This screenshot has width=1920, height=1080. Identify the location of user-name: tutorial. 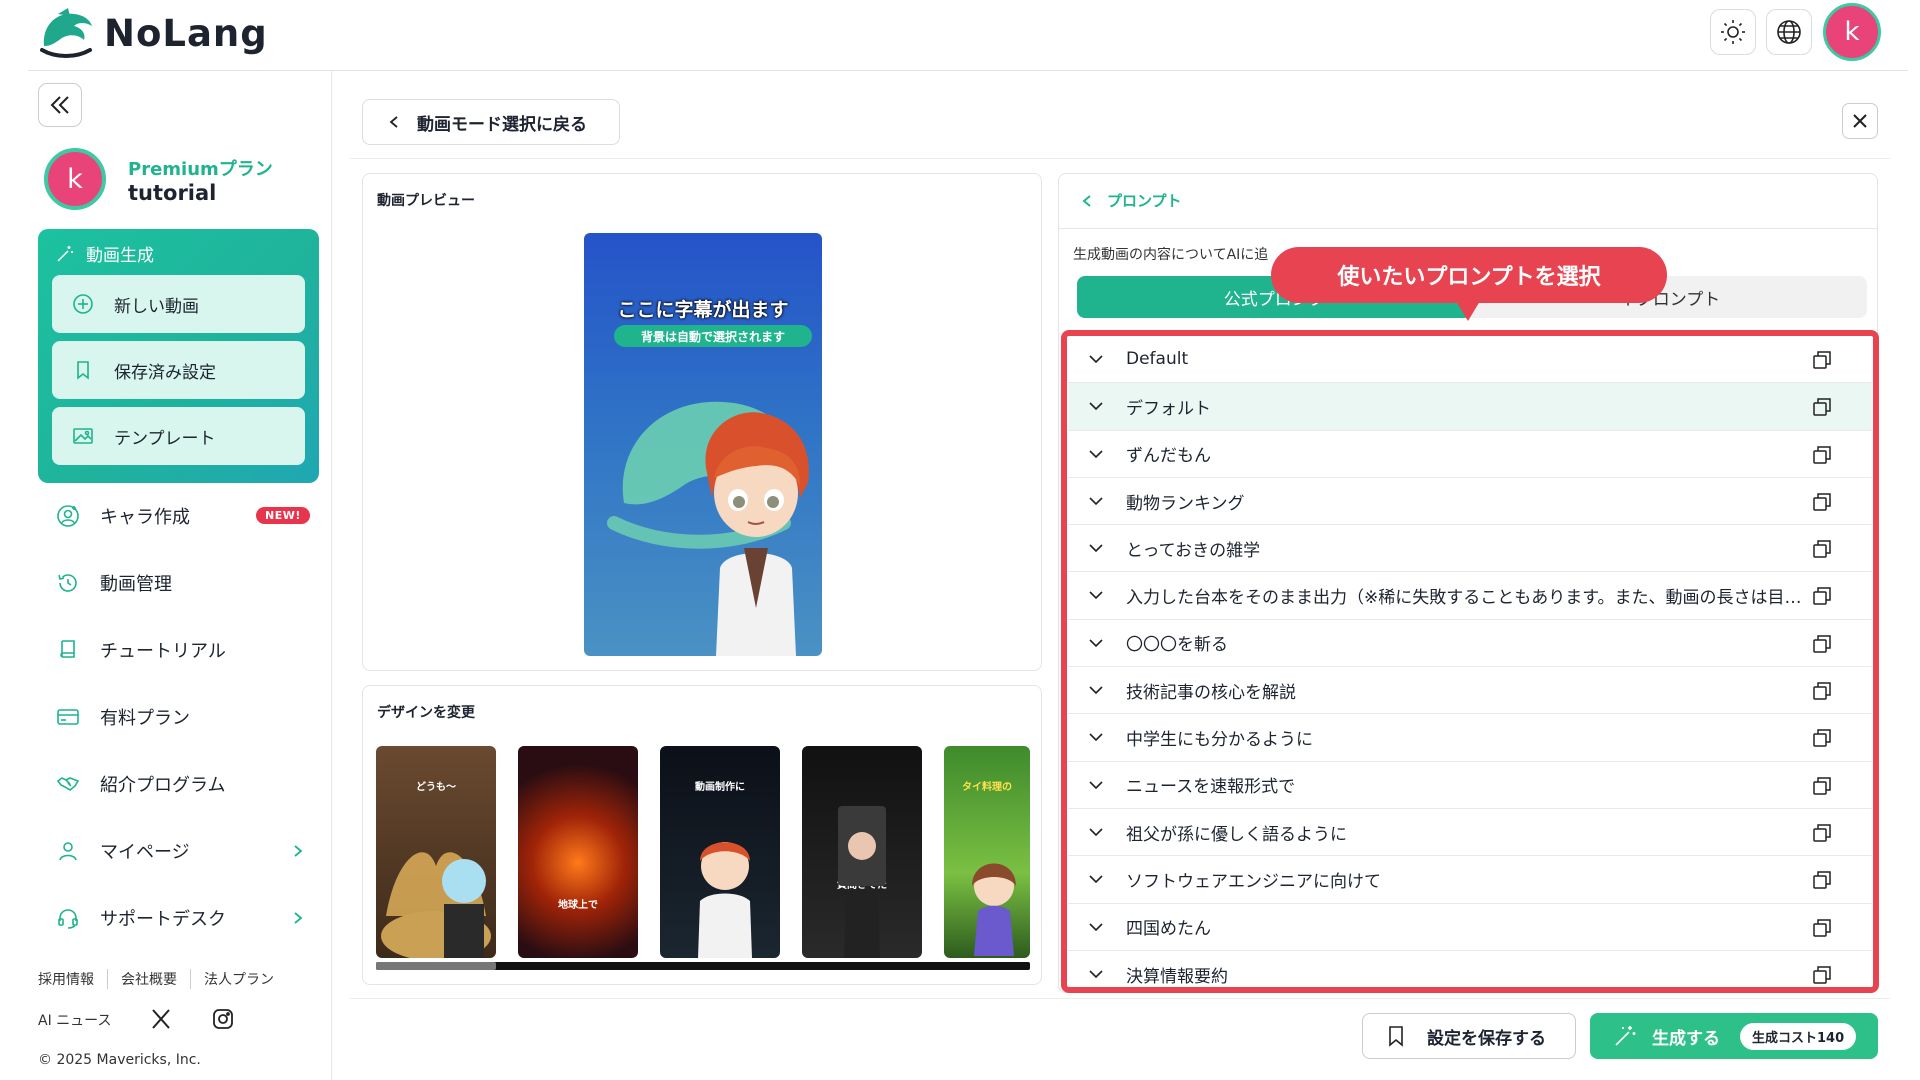
(172, 193).